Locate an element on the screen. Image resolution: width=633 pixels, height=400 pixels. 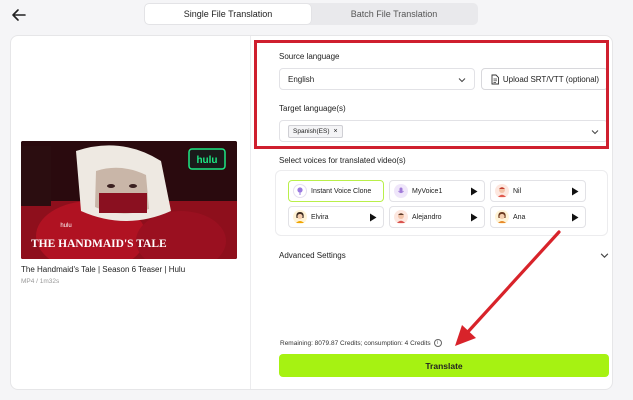
upload-subtitle-label: Upload SRT/VTT (optional) is located at coordinates (551, 79).